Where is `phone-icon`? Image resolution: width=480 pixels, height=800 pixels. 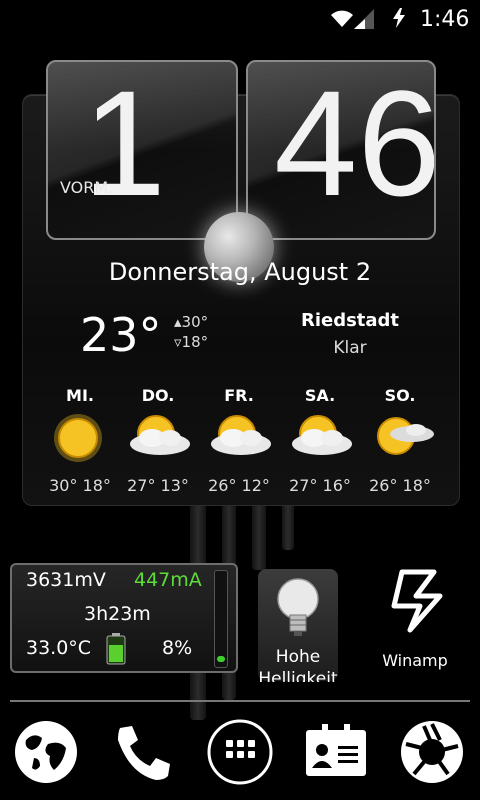
phone-icon is located at coordinates (144, 752).